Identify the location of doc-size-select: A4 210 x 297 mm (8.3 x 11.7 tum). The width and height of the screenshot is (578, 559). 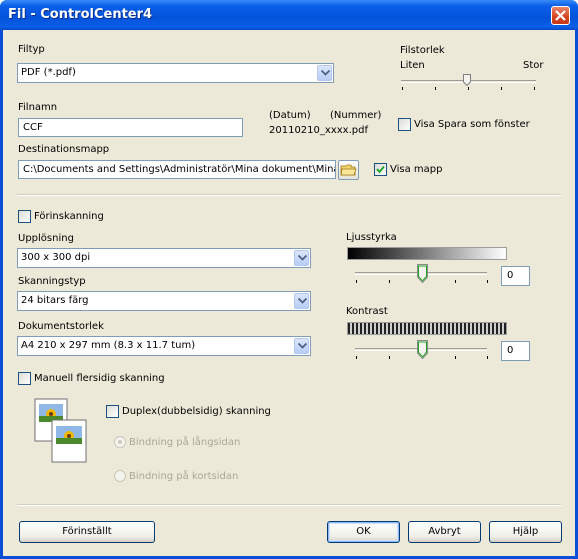
(164, 346).